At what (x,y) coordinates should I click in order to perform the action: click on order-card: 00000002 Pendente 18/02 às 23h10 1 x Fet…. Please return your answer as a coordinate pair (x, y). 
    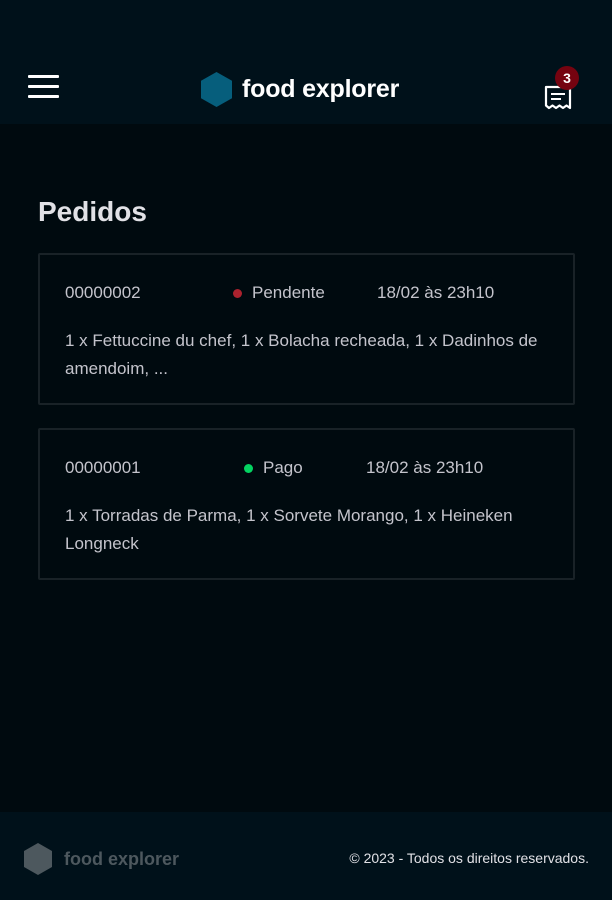
    Looking at the image, I should click on (306, 329).